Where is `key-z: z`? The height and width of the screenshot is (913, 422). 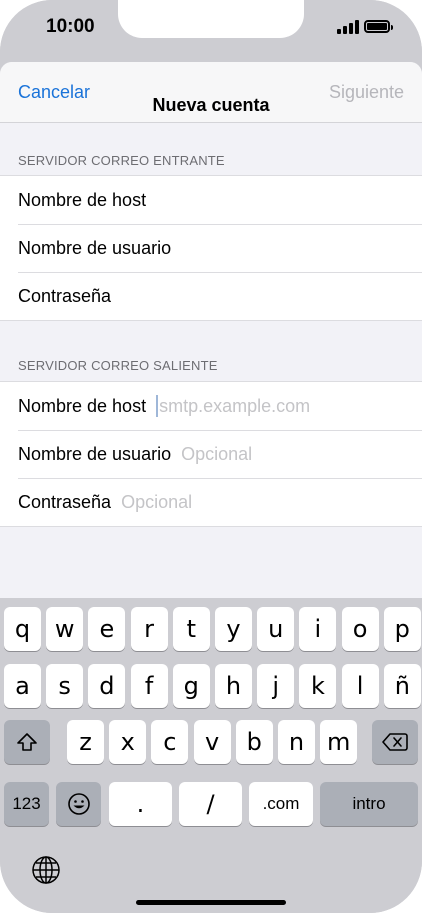 key-z: z is located at coordinates (85, 742).